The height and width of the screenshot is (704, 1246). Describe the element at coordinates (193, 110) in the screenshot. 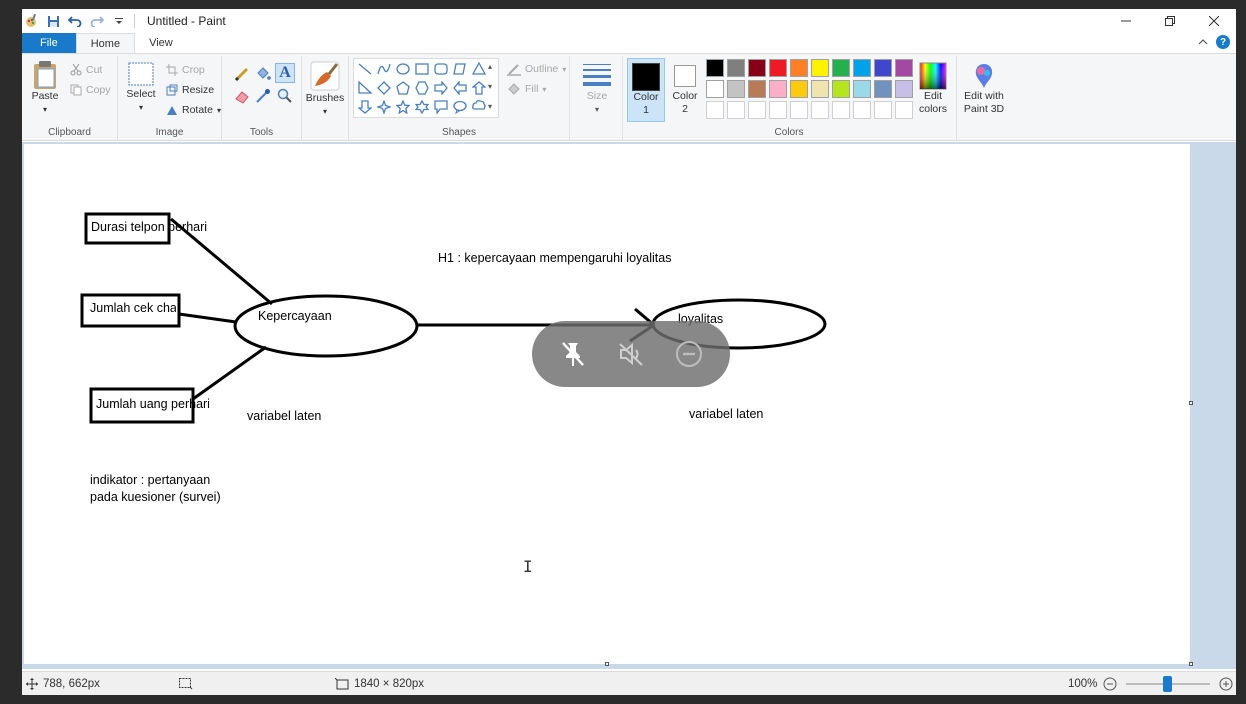

I see `rotate-button: Rotate ▾` at that location.